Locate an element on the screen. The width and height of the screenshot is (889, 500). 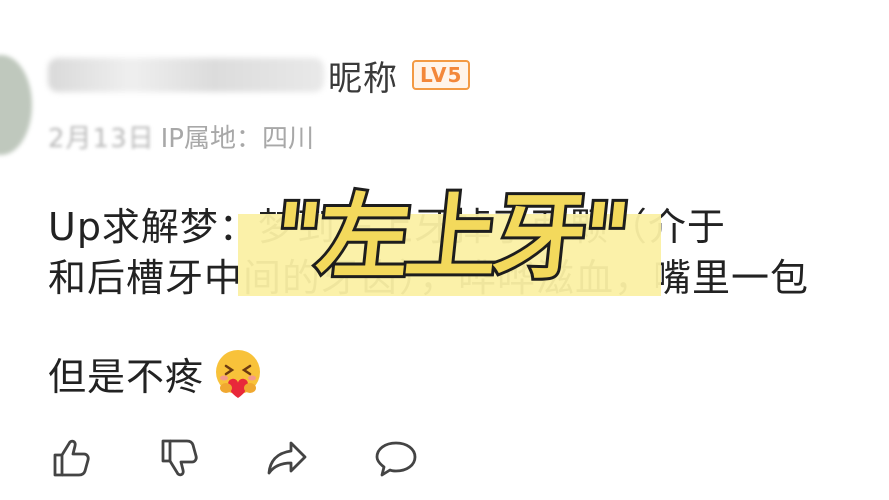
thumbs-down-icon is located at coordinates (179, 458).